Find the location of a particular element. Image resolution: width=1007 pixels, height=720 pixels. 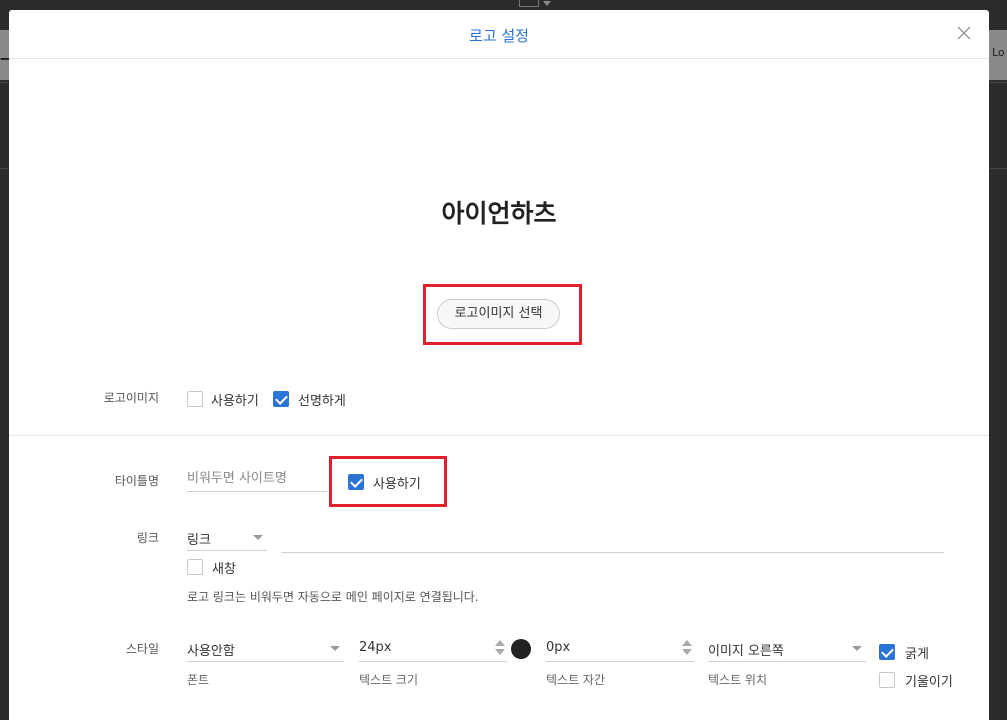

logo-image-sharp-label: 선명하게 is located at coordinates (322, 399).